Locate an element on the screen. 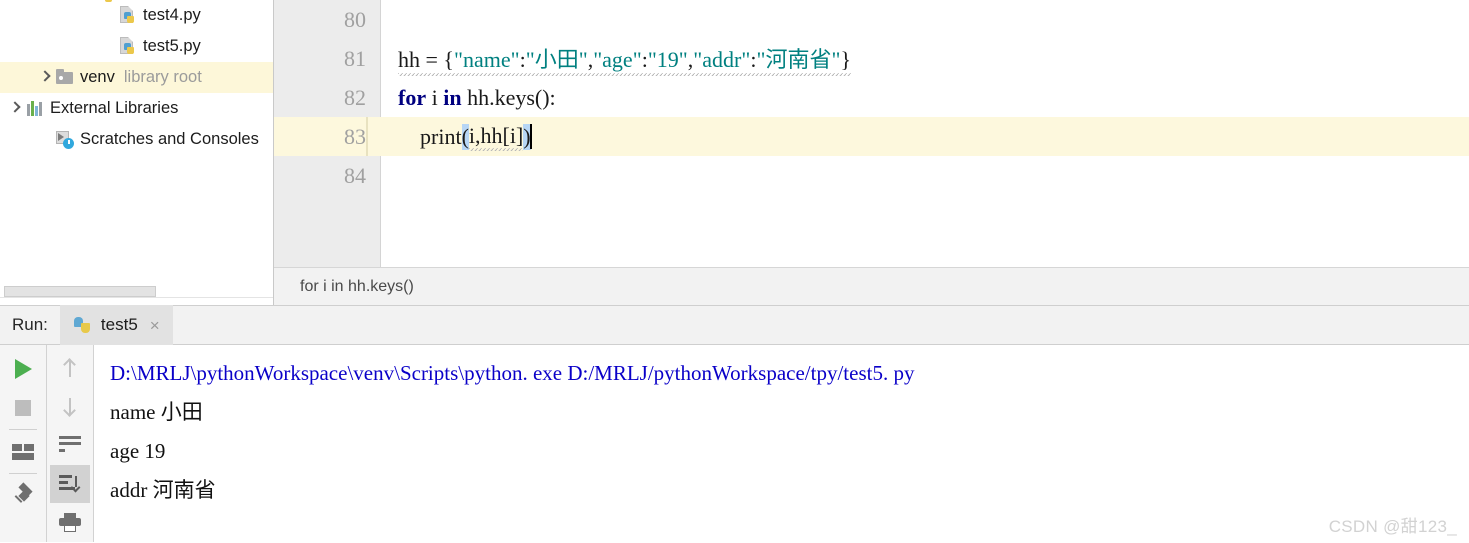 This screenshot has height=543, width=1469. print-button is located at coordinates (70, 522).